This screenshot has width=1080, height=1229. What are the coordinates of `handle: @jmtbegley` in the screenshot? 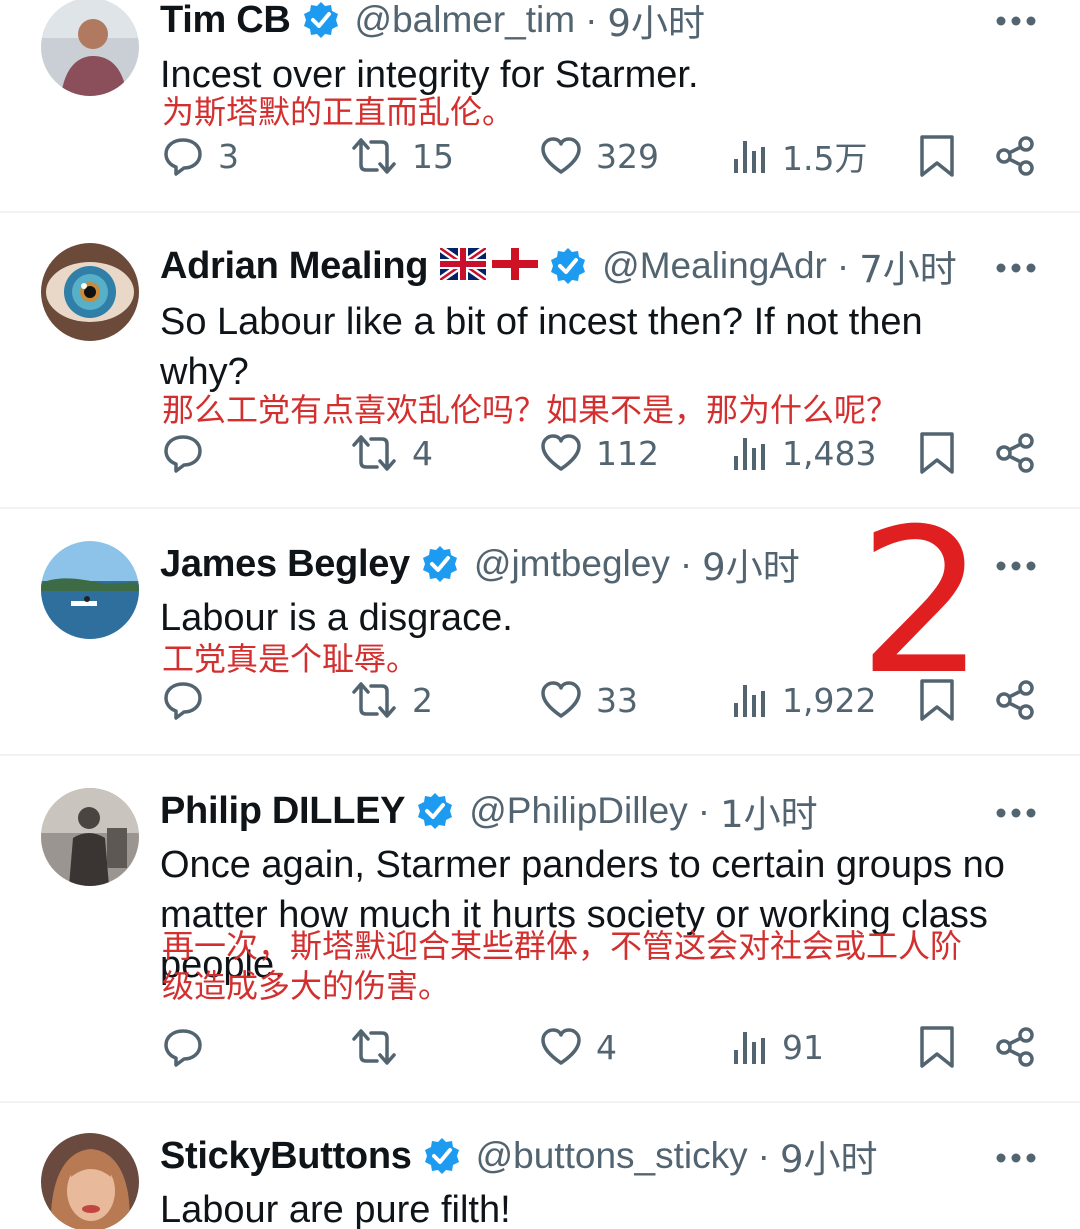 It's located at (572, 564).